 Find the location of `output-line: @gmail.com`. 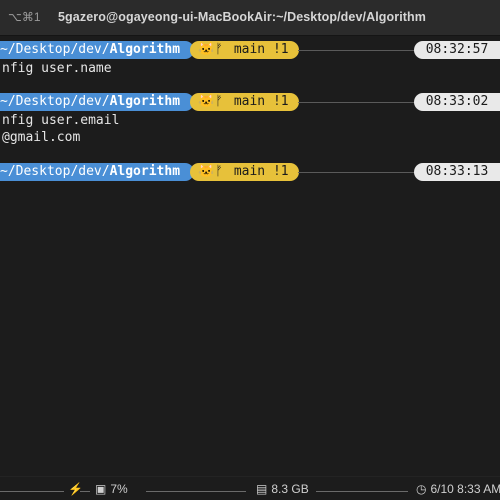

output-line: @gmail.com is located at coordinates (41, 137).